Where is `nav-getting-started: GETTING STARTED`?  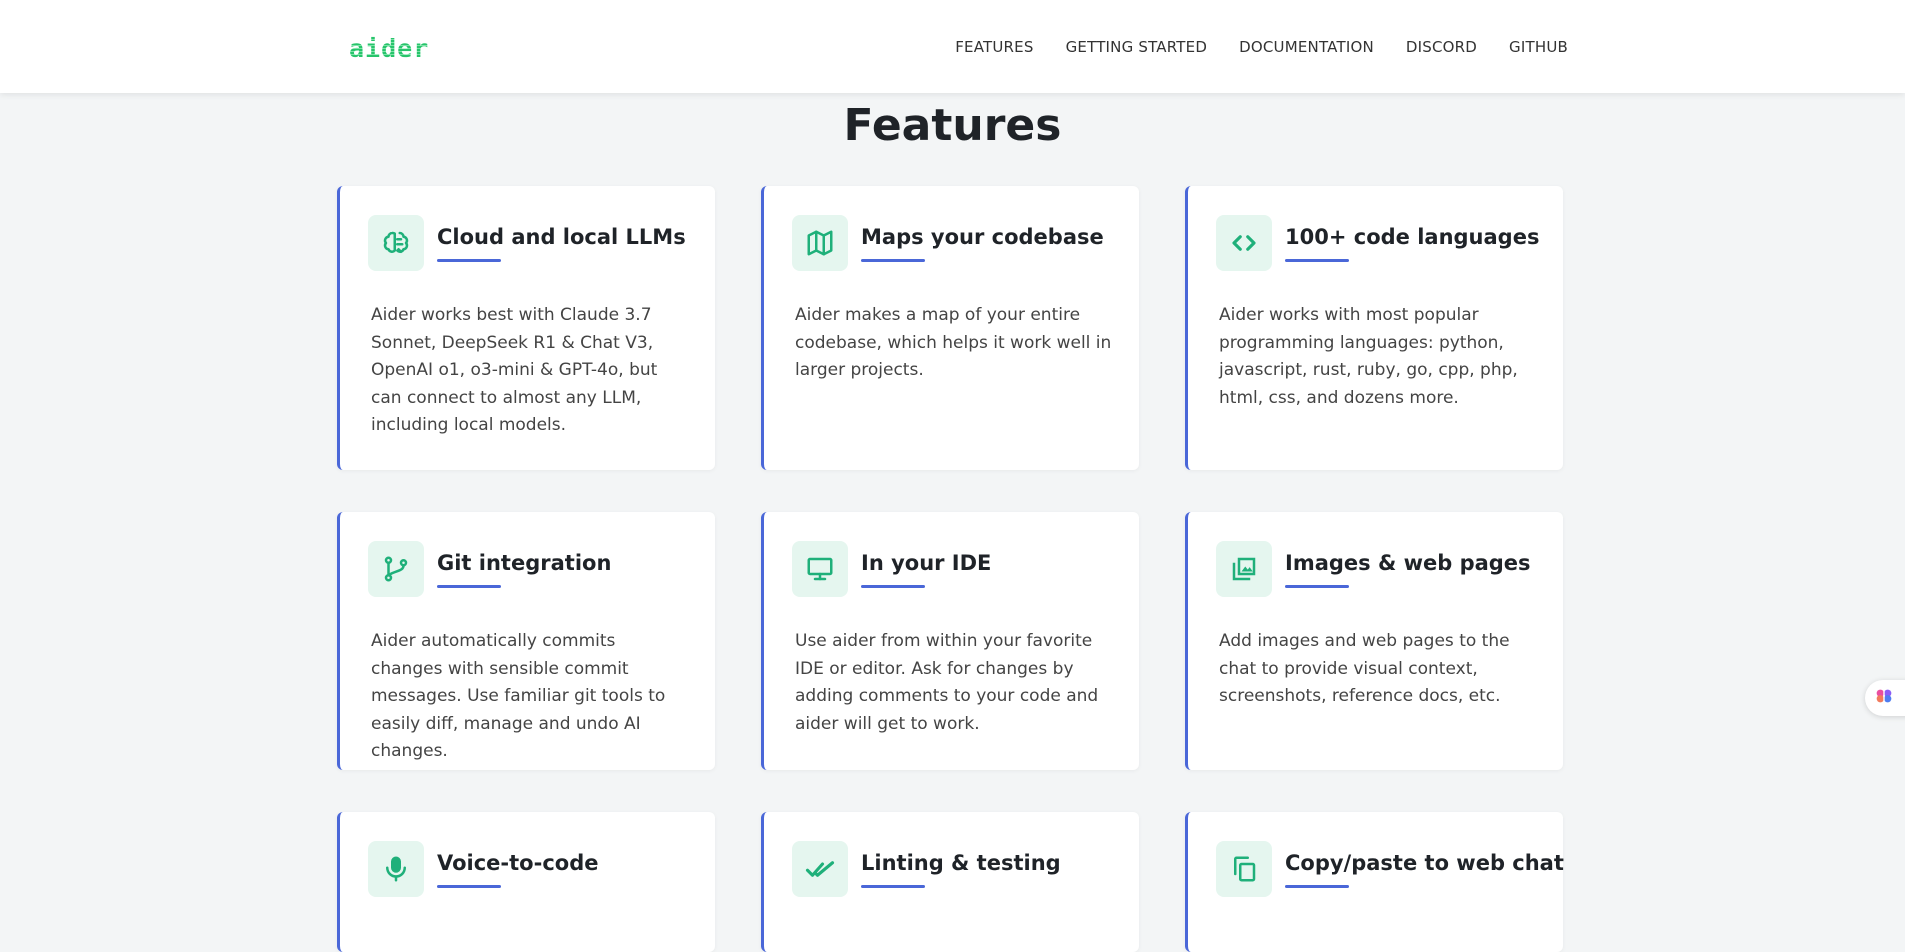 nav-getting-started: GETTING STARTED is located at coordinates (1137, 47).